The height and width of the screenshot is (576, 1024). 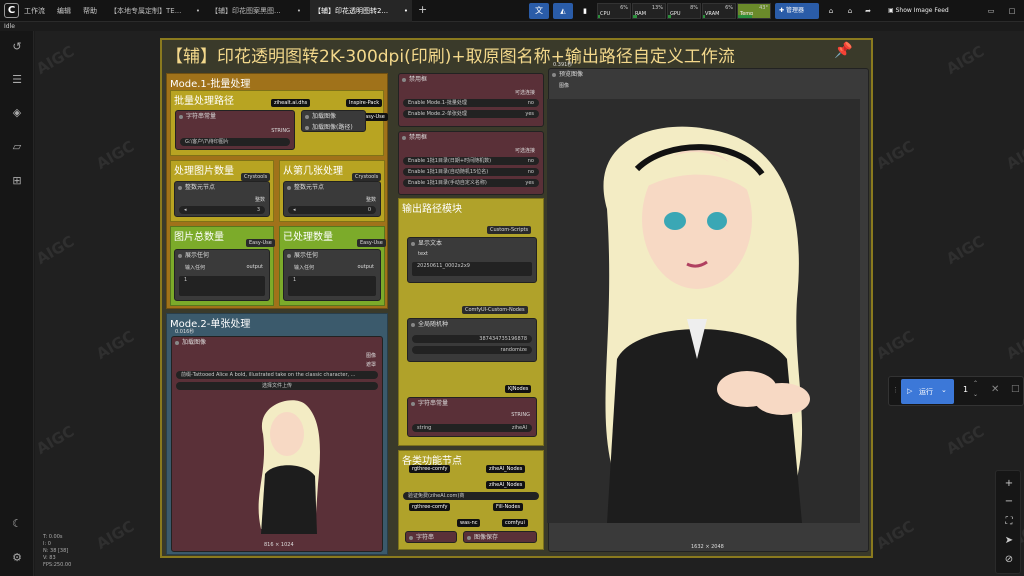 What do you see at coordinates (17, 558) in the screenshot?
I see `settings-gear-icon: ⚙` at bounding box center [17, 558].